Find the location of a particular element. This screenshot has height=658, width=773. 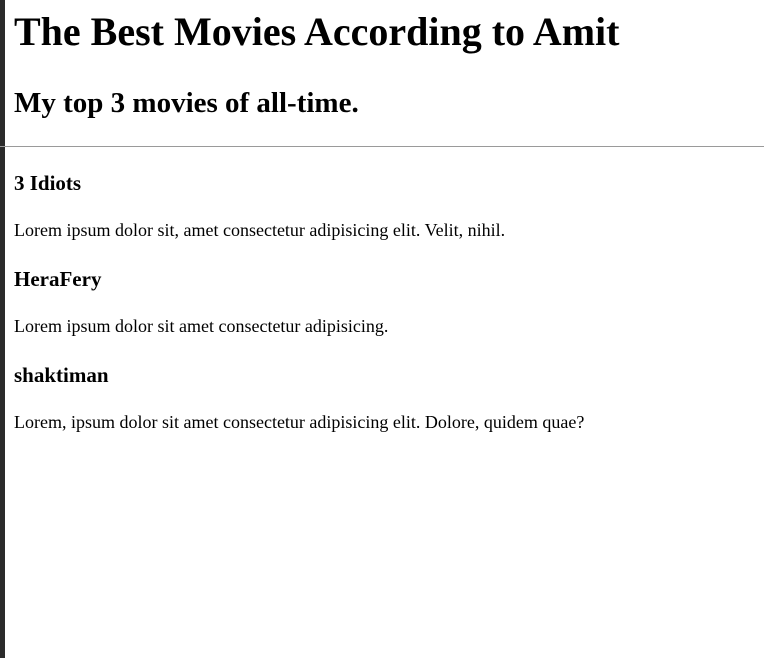

page-subtitle: My top 3 movies of all-time. is located at coordinates (186, 103).